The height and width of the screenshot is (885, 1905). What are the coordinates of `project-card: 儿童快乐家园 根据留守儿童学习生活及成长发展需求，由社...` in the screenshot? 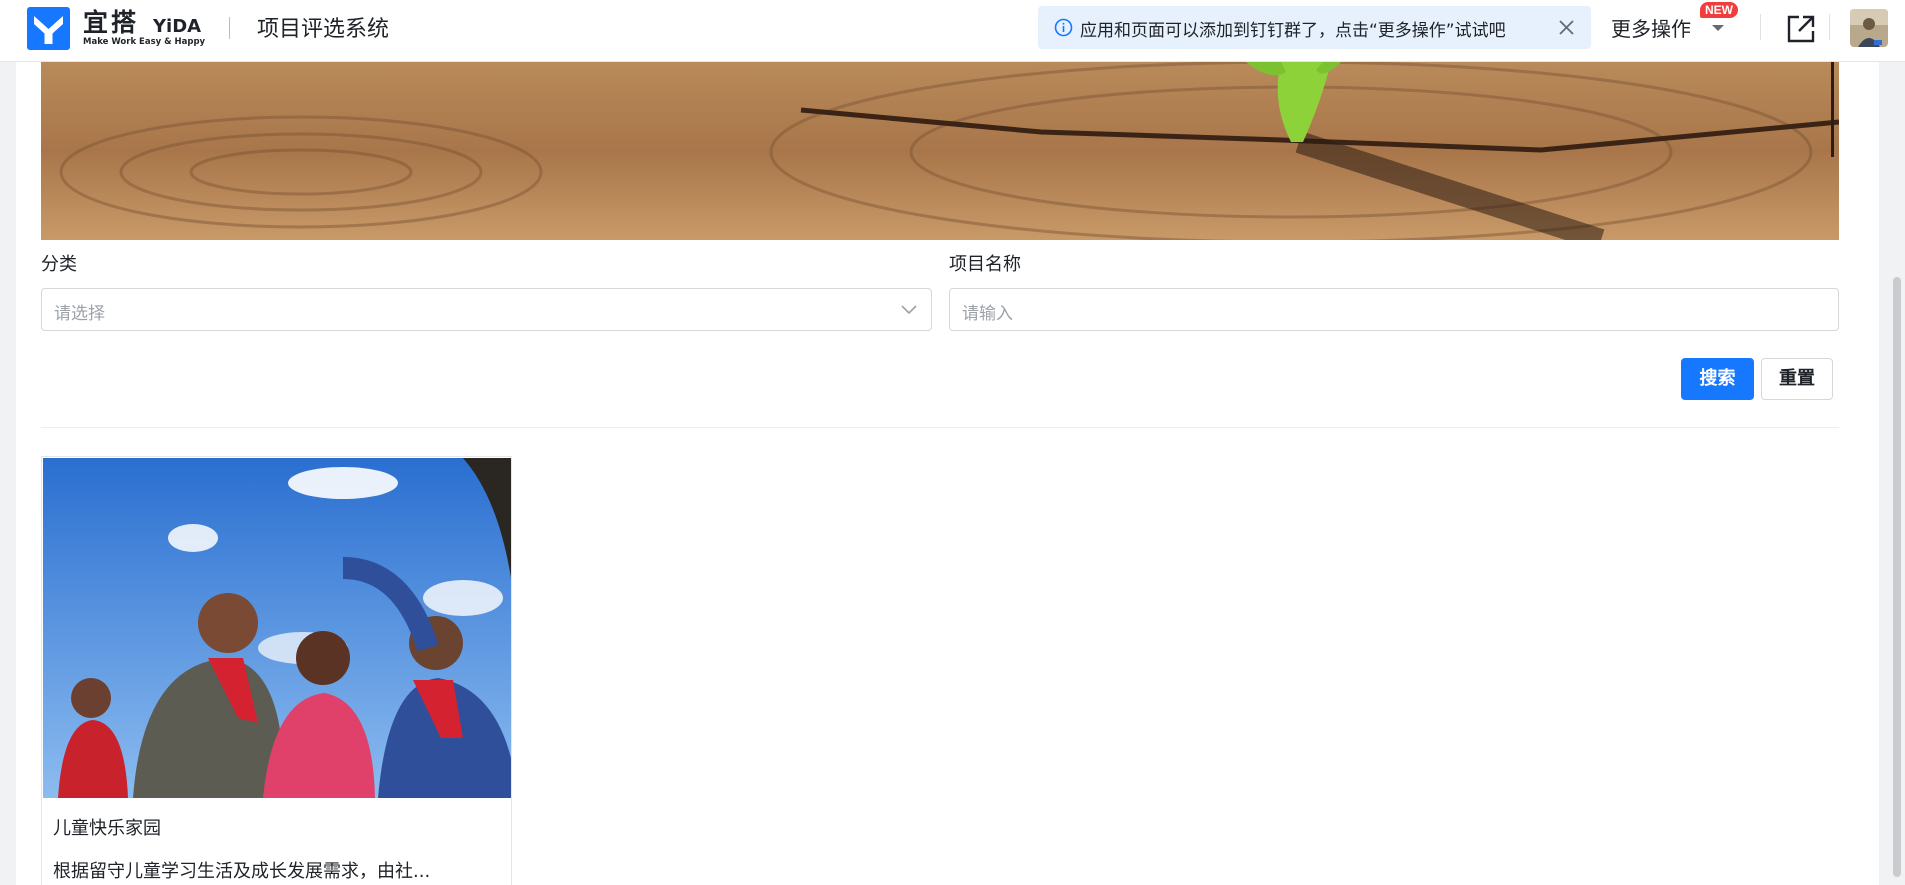 It's located at (276, 670).